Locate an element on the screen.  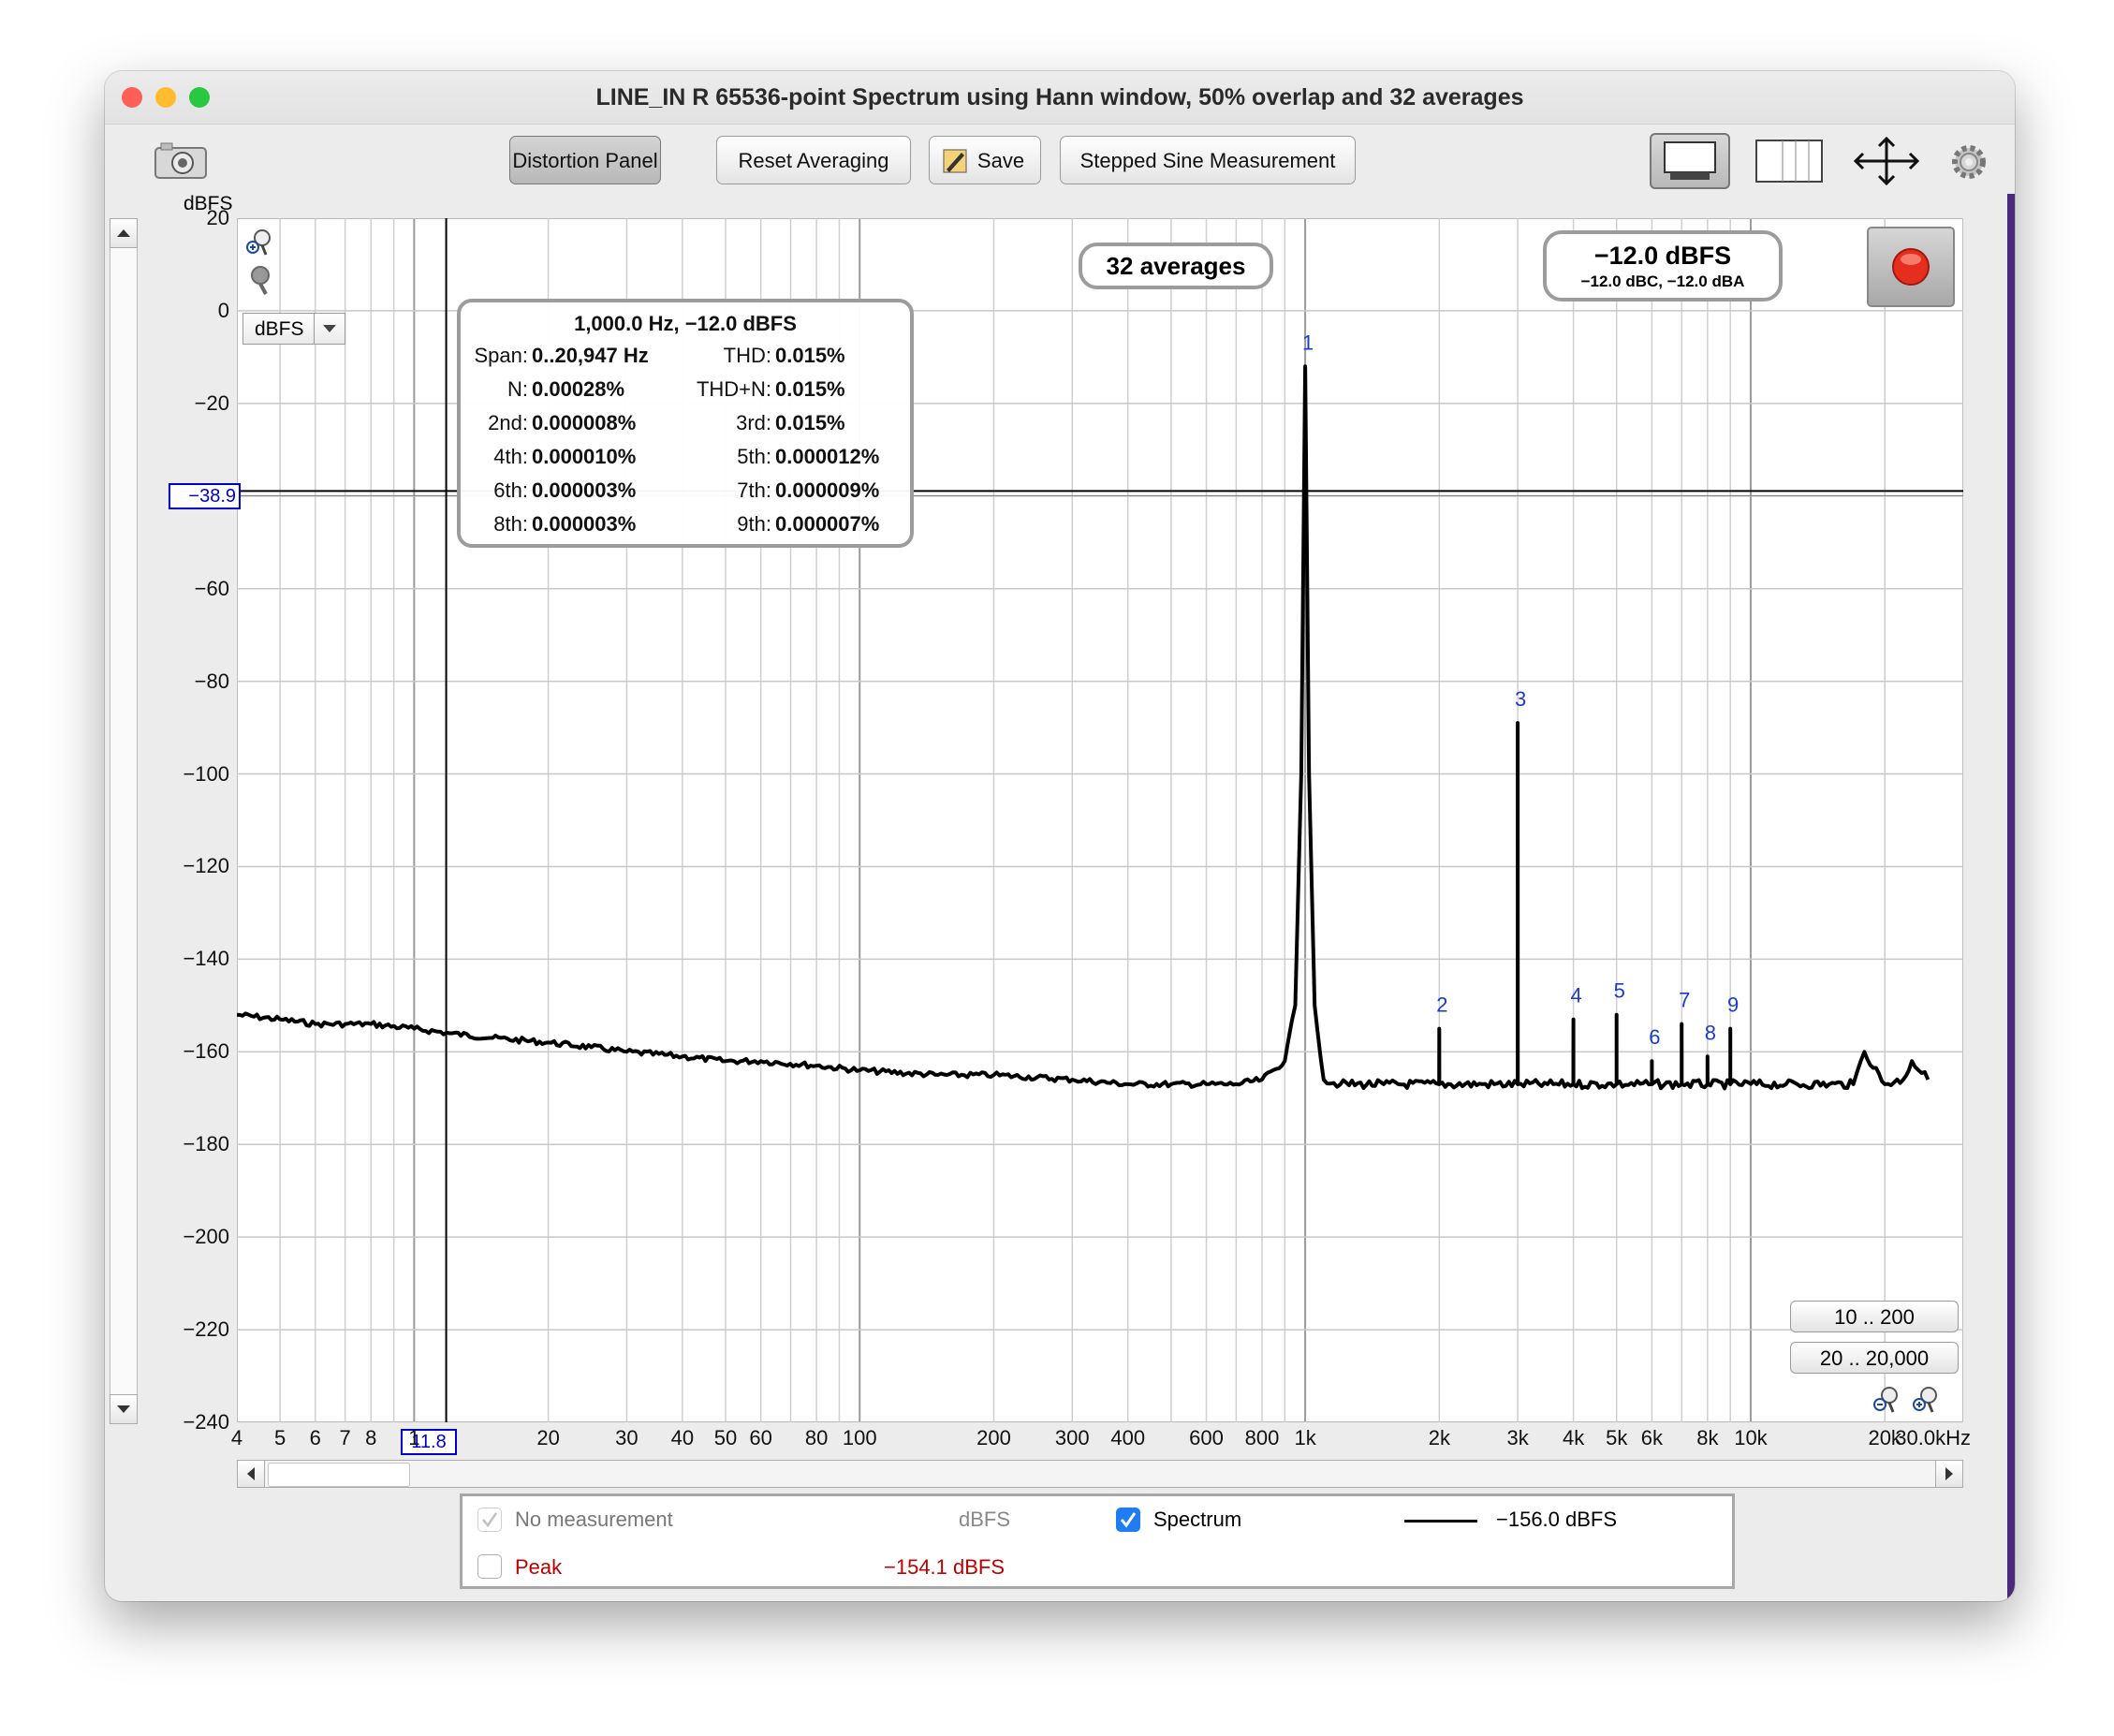
reset-averaging-button: Reset Averaging is located at coordinates (813, 160).